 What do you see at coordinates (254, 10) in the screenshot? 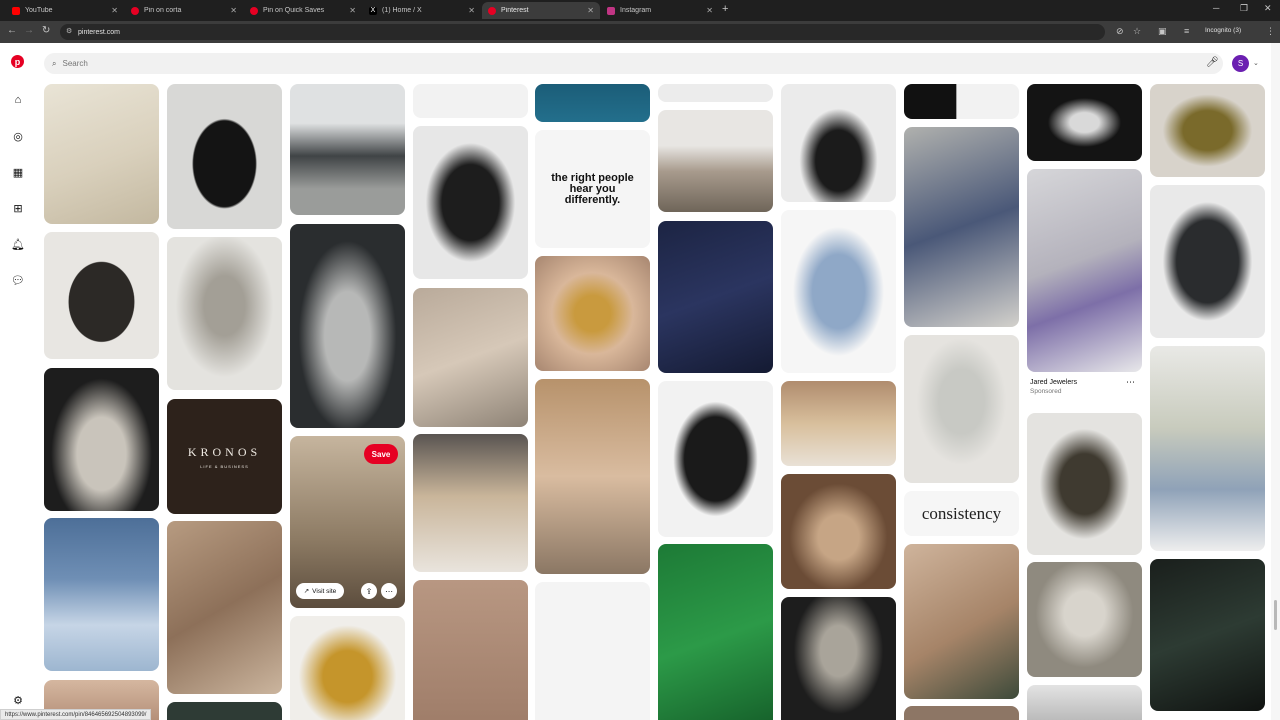
I see `pinterest-icon` at bounding box center [254, 10].